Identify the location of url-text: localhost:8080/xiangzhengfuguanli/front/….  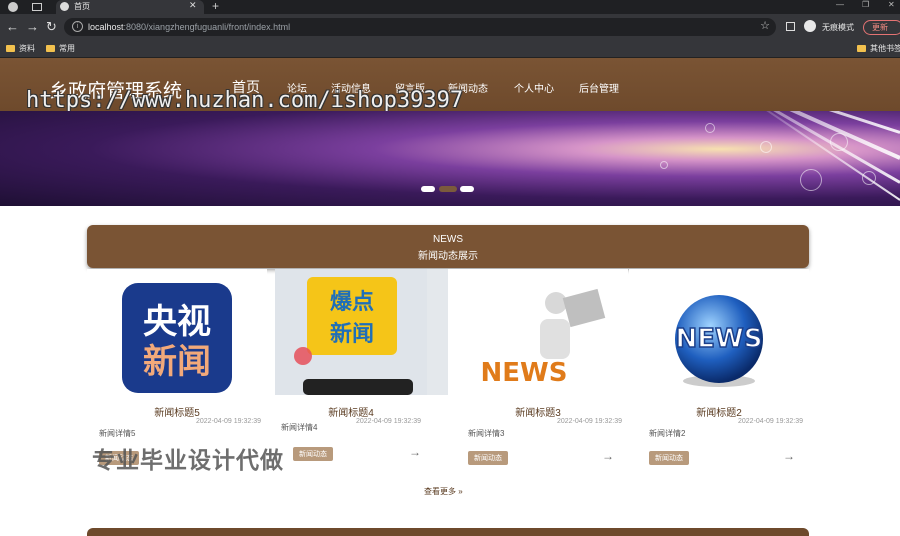
(189, 27).